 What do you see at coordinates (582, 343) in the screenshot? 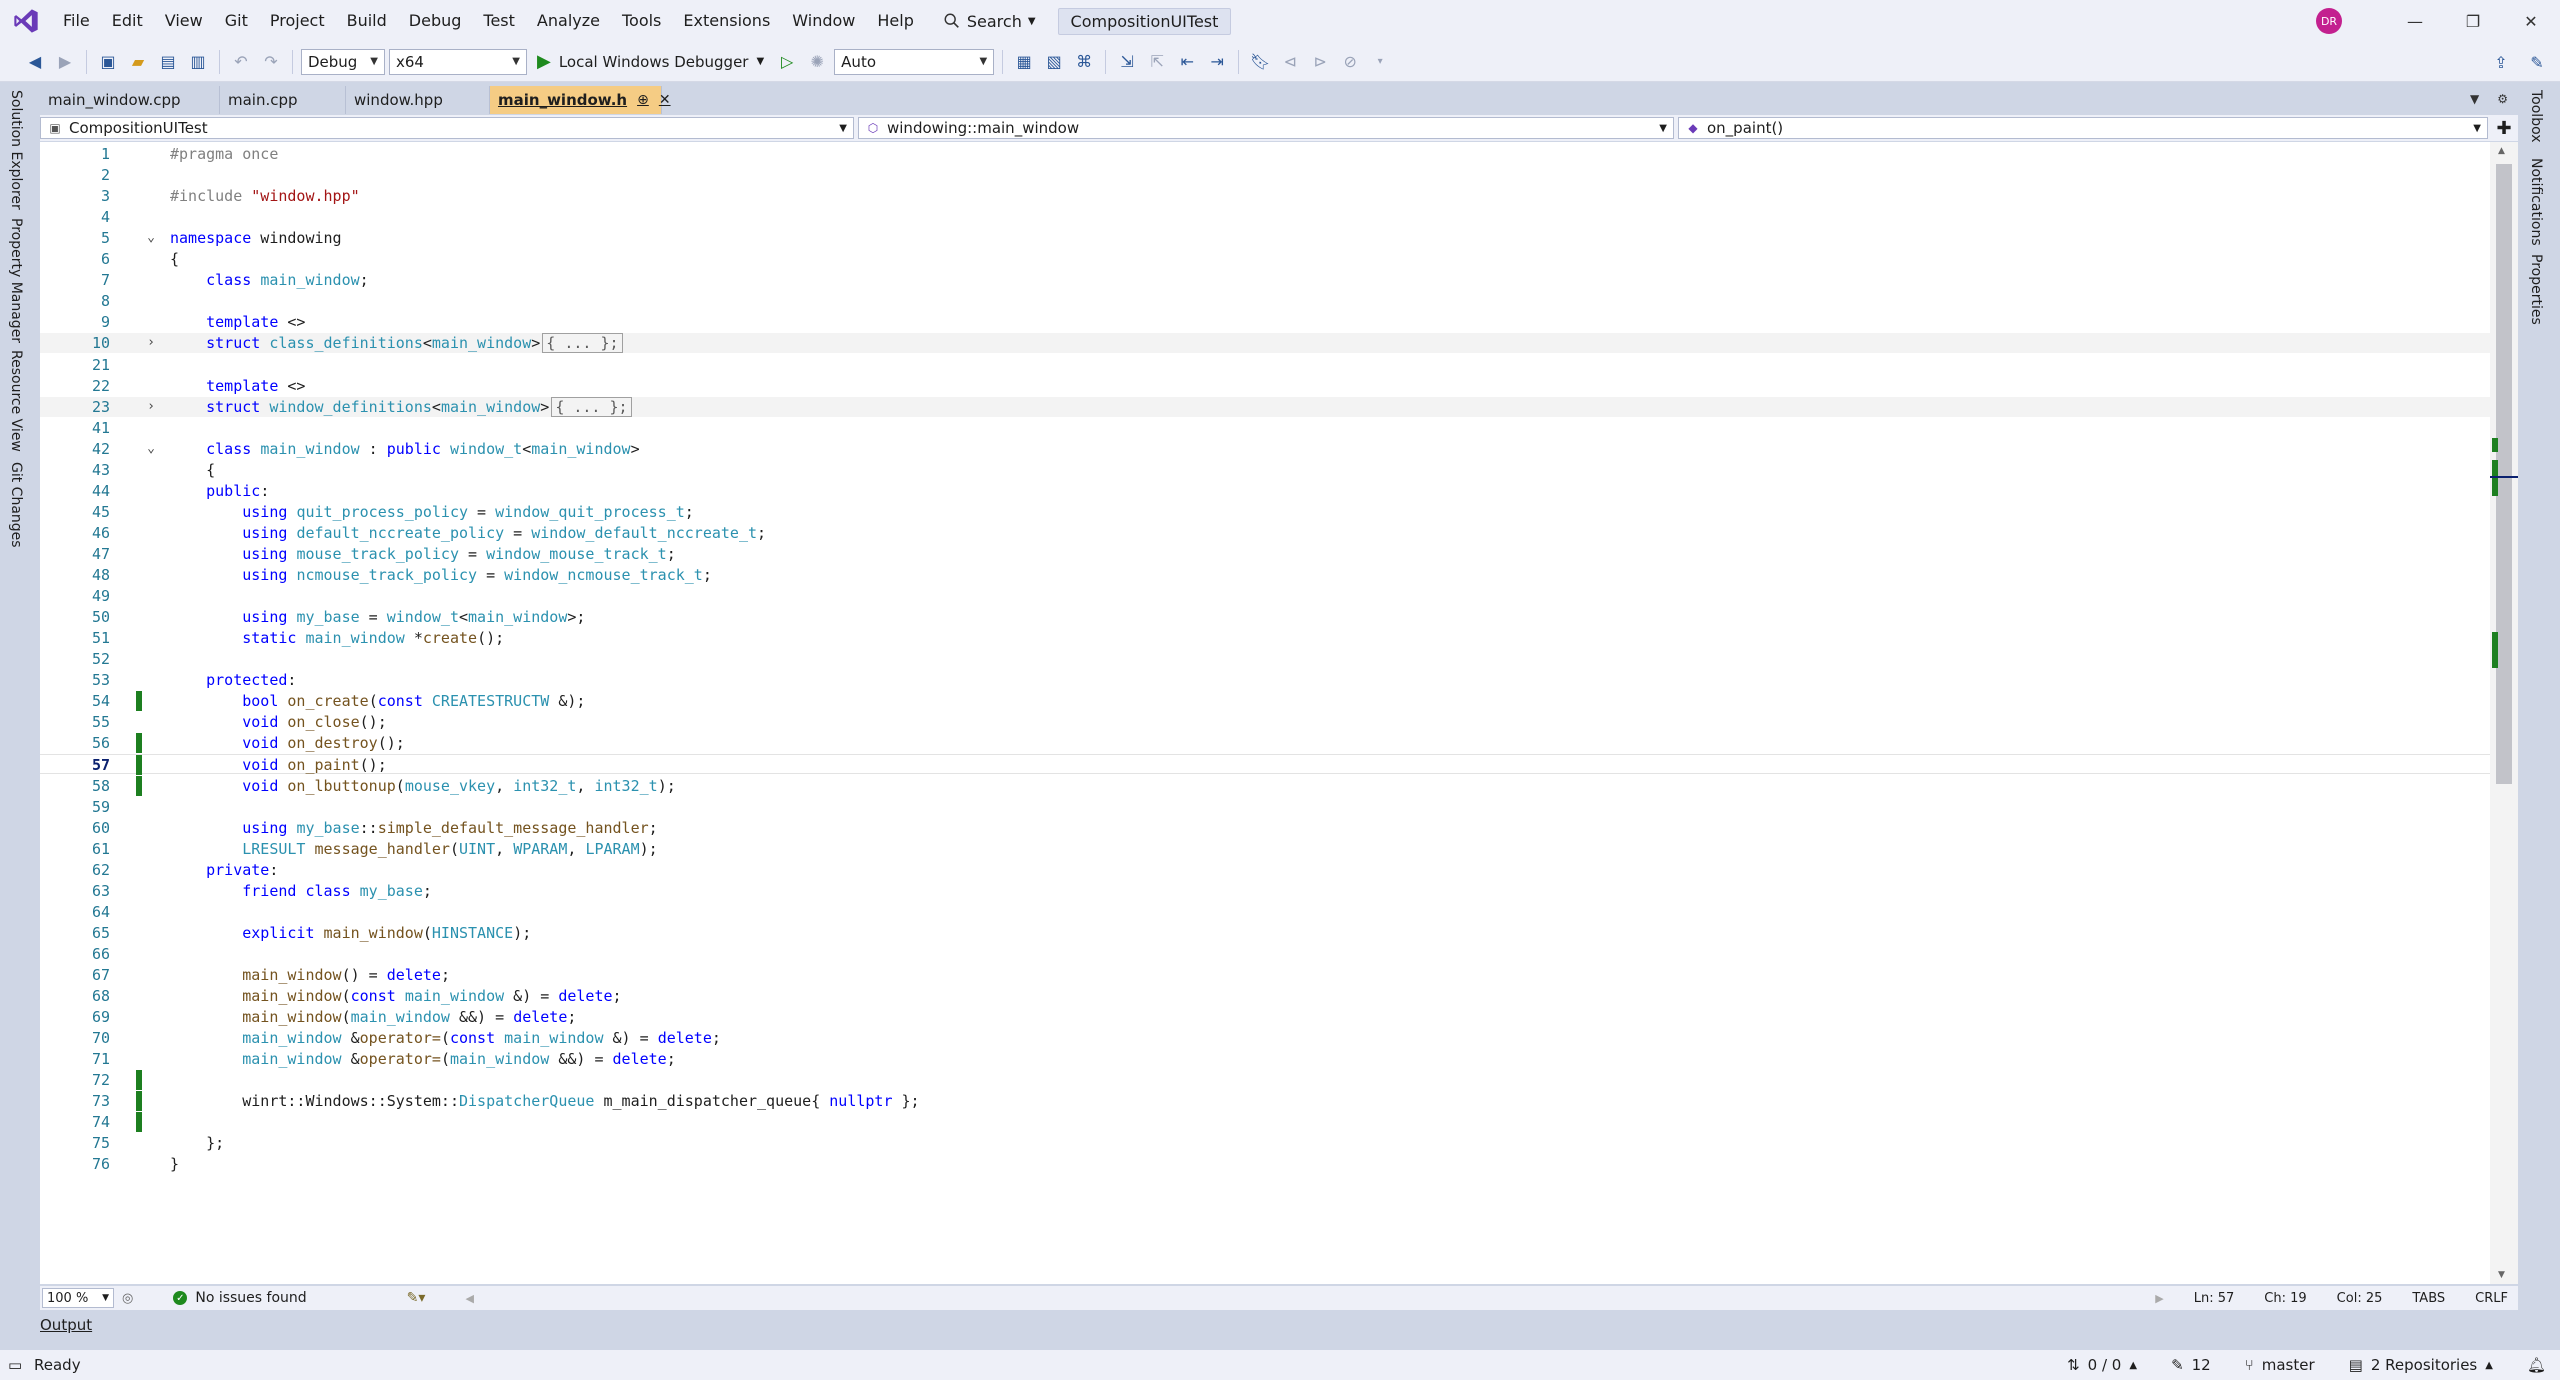
I see `collapsed-region-placeholder: { ... };` at bounding box center [582, 343].